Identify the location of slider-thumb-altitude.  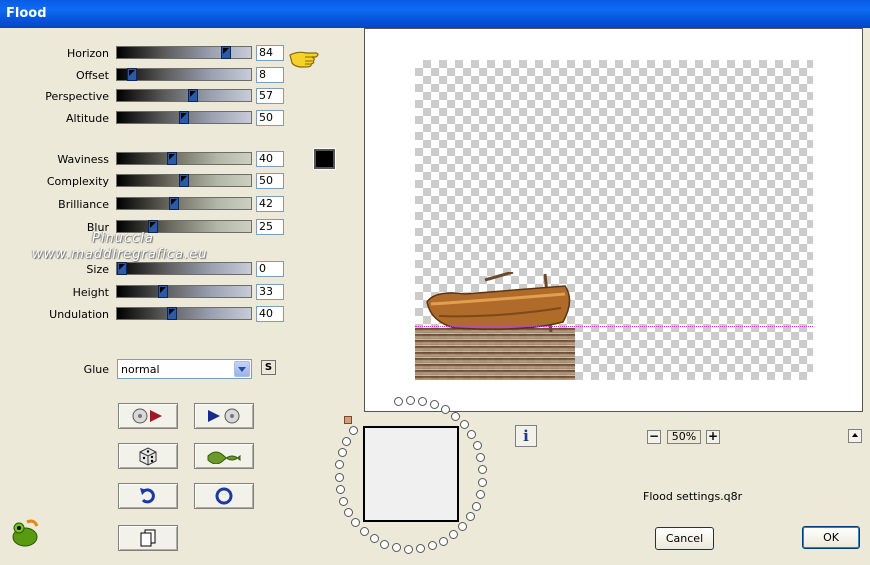
(184, 117).